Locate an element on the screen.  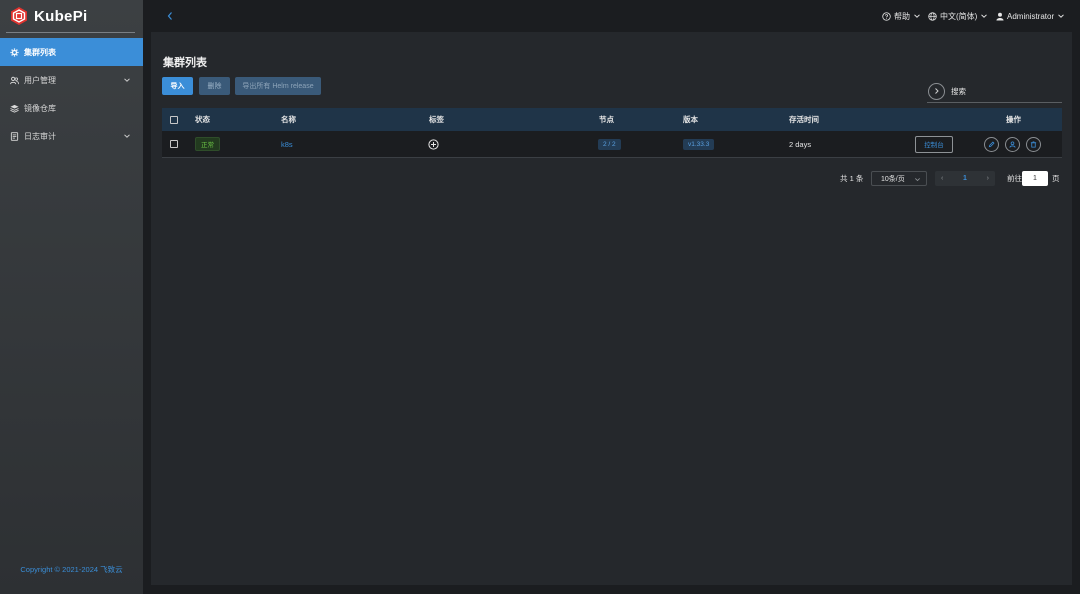
edit-cell is located at coordinates (991, 144).